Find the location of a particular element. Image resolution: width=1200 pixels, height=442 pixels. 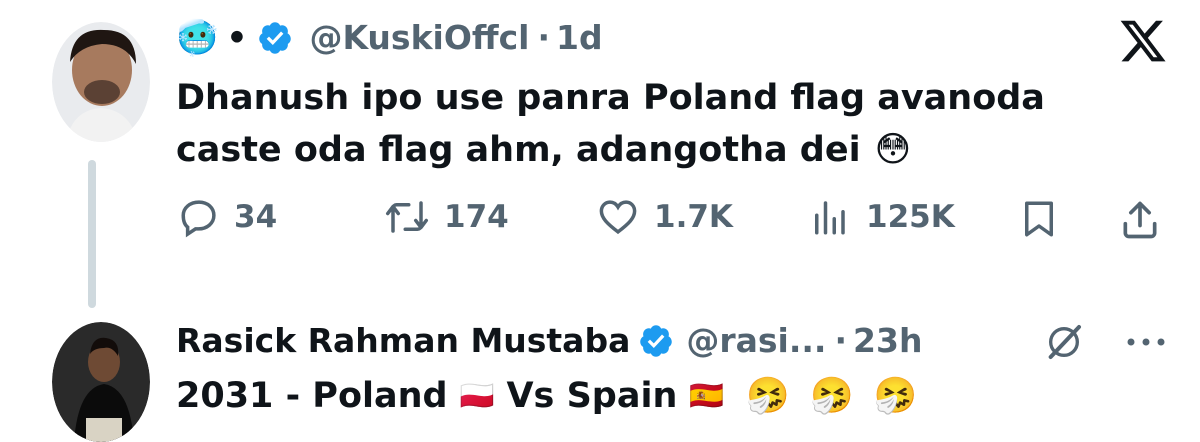

tweet-text-part-2: Vs Spain is located at coordinates (592, 396).